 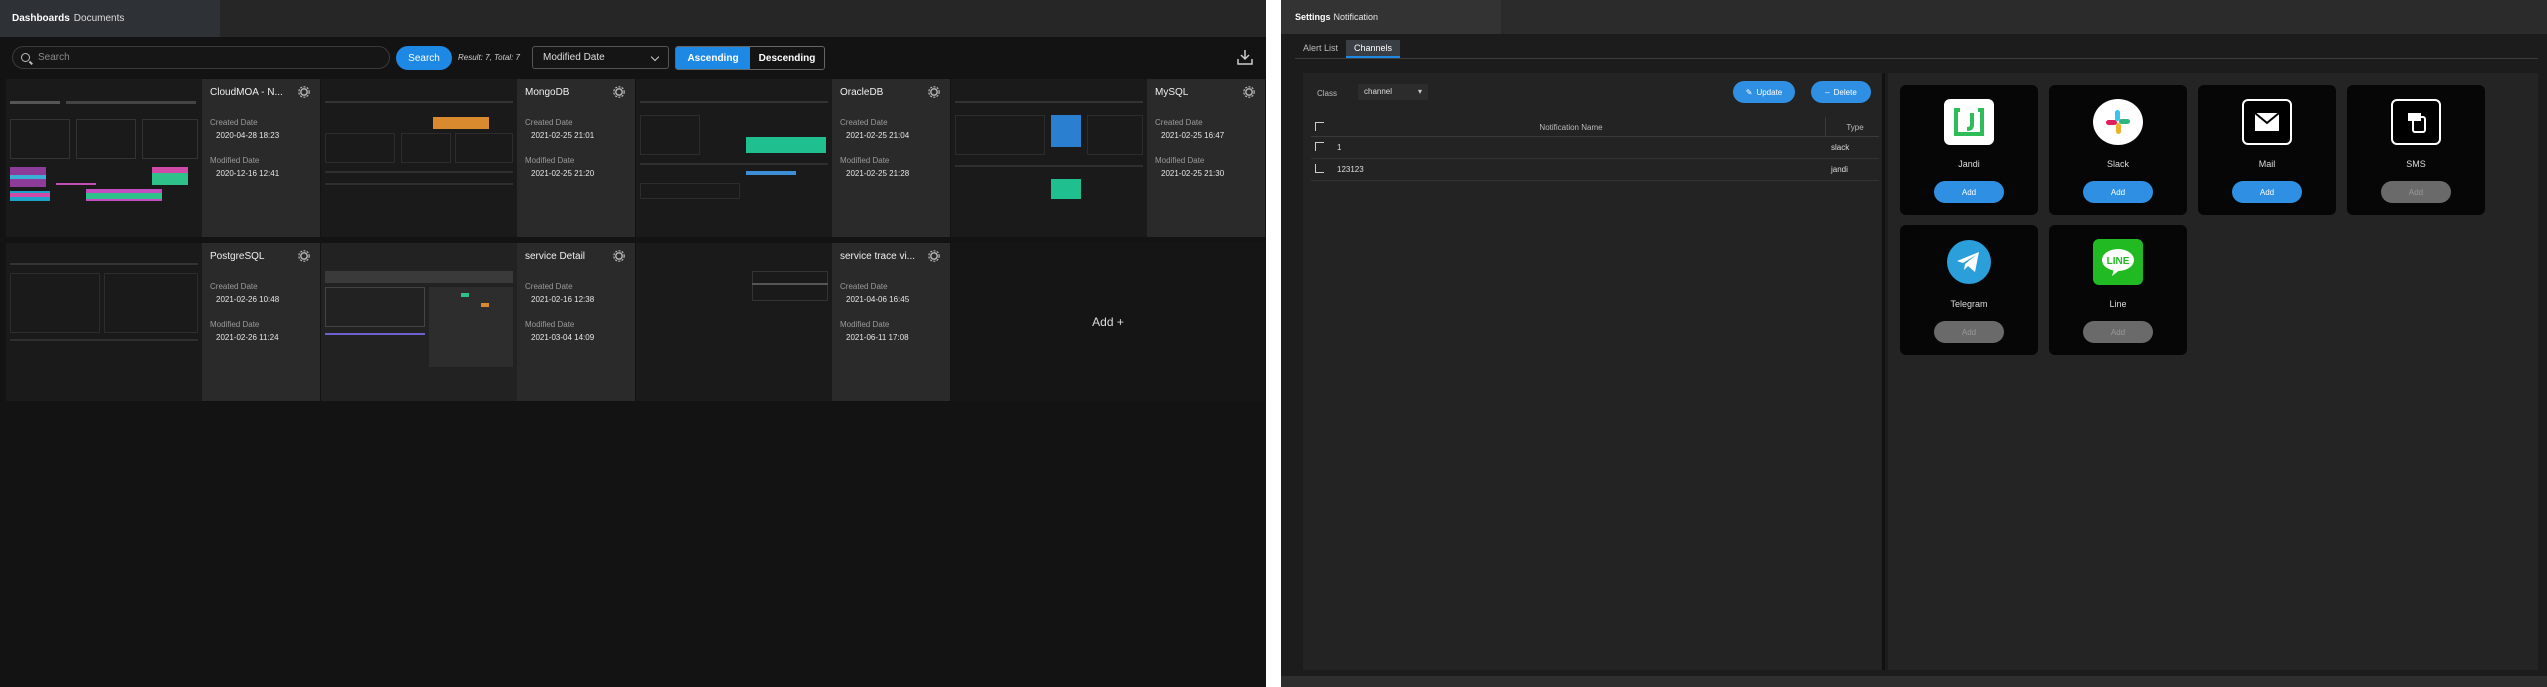 What do you see at coordinates (1391, 17) in the screenshot?
I see `settings-title-tab: Settings Notification` at bounding box center [1391, 17].